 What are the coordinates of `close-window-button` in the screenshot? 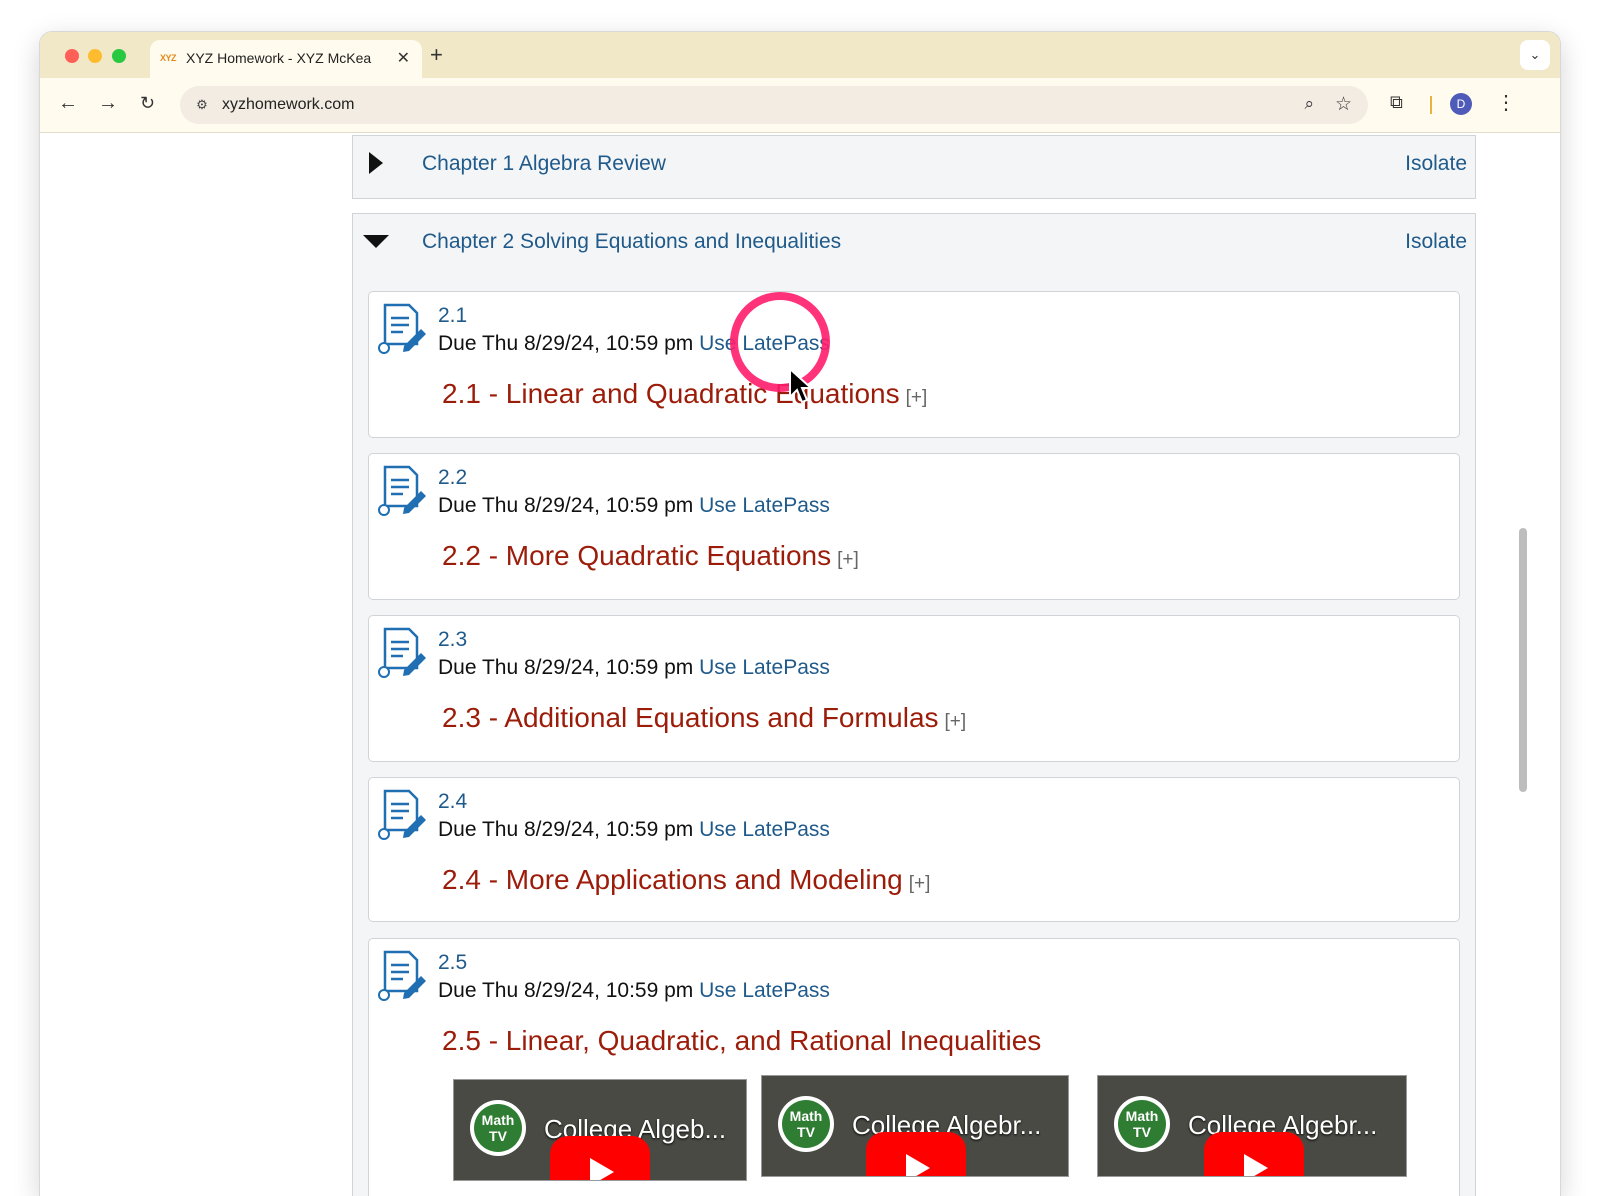 It's located at (72, 56).